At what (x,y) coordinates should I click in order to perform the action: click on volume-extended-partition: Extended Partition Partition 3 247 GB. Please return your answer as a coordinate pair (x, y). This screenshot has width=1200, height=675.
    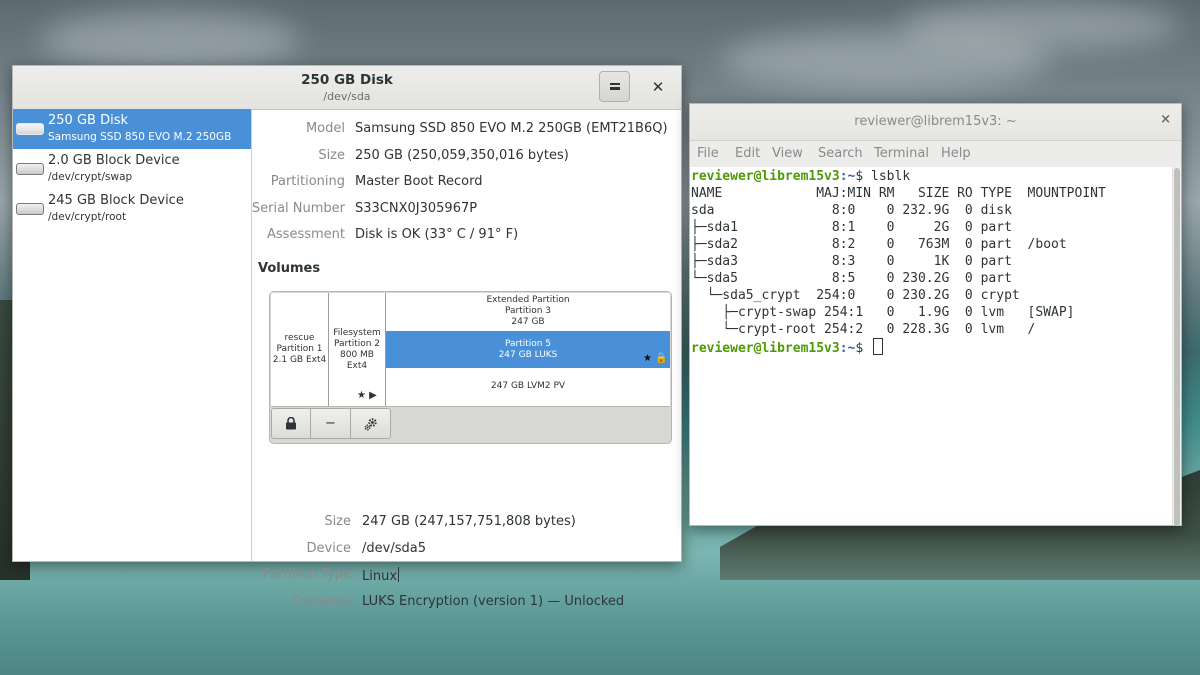
    Looking at the image, I should click on (528, 312).